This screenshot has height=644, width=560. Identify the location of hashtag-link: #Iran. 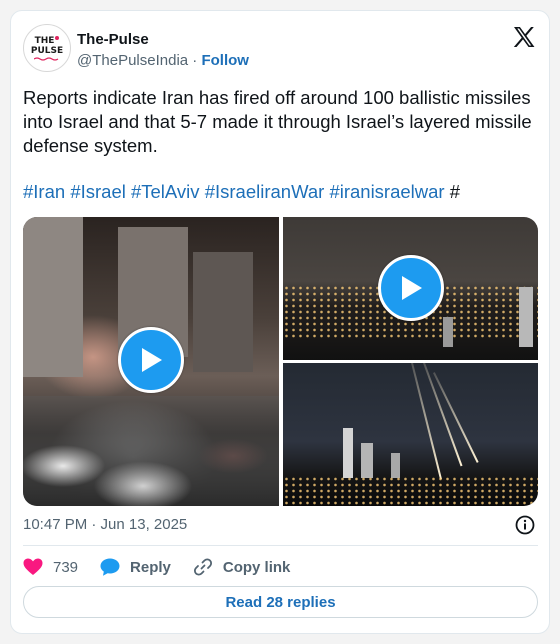
(44, 191).